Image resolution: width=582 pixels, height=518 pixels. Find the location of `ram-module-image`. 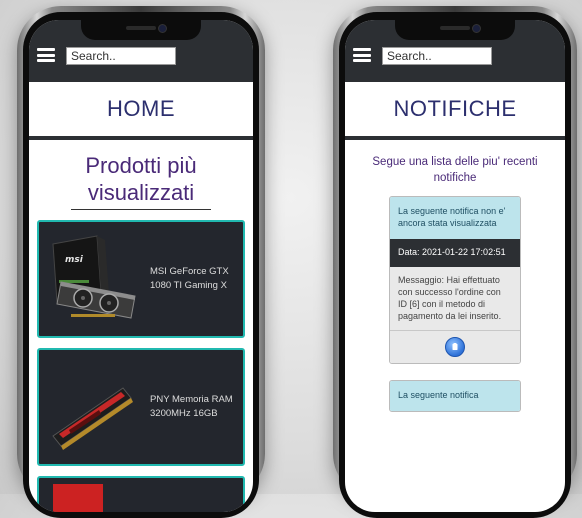

ram-module-image is located at coordinates (91, 407).